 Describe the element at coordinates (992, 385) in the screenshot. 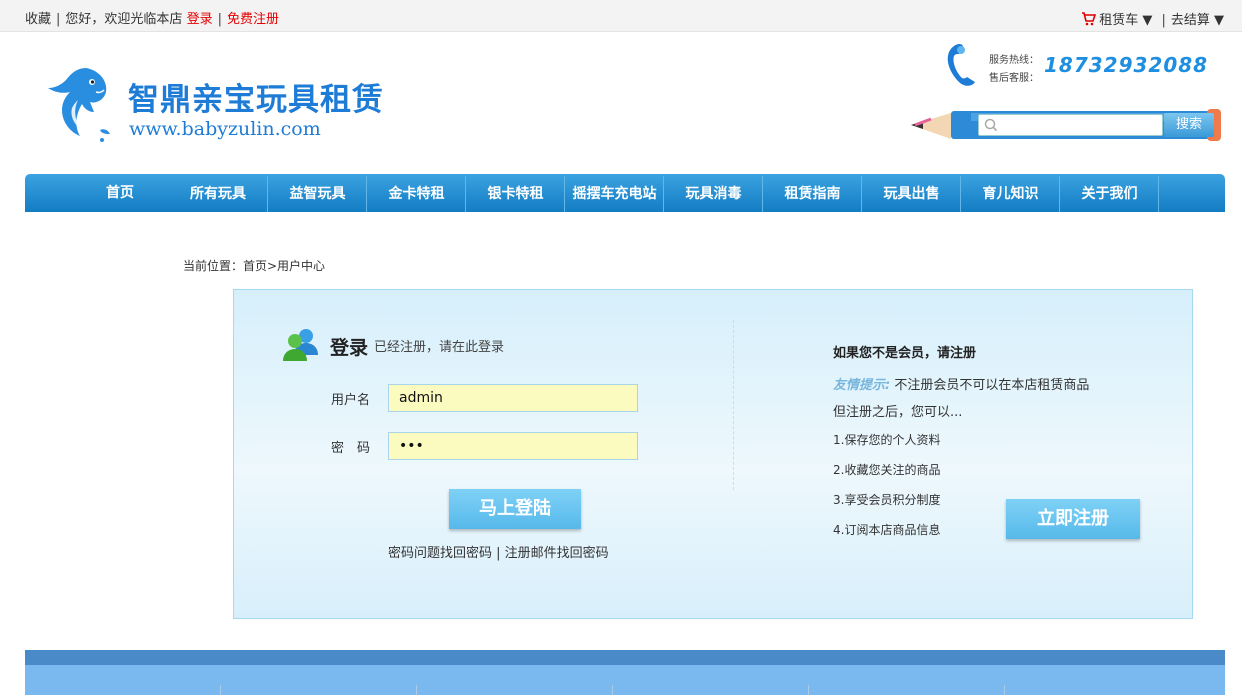

I see `tip-text: 不注册会员不可以在本店租赁商品` at that location.